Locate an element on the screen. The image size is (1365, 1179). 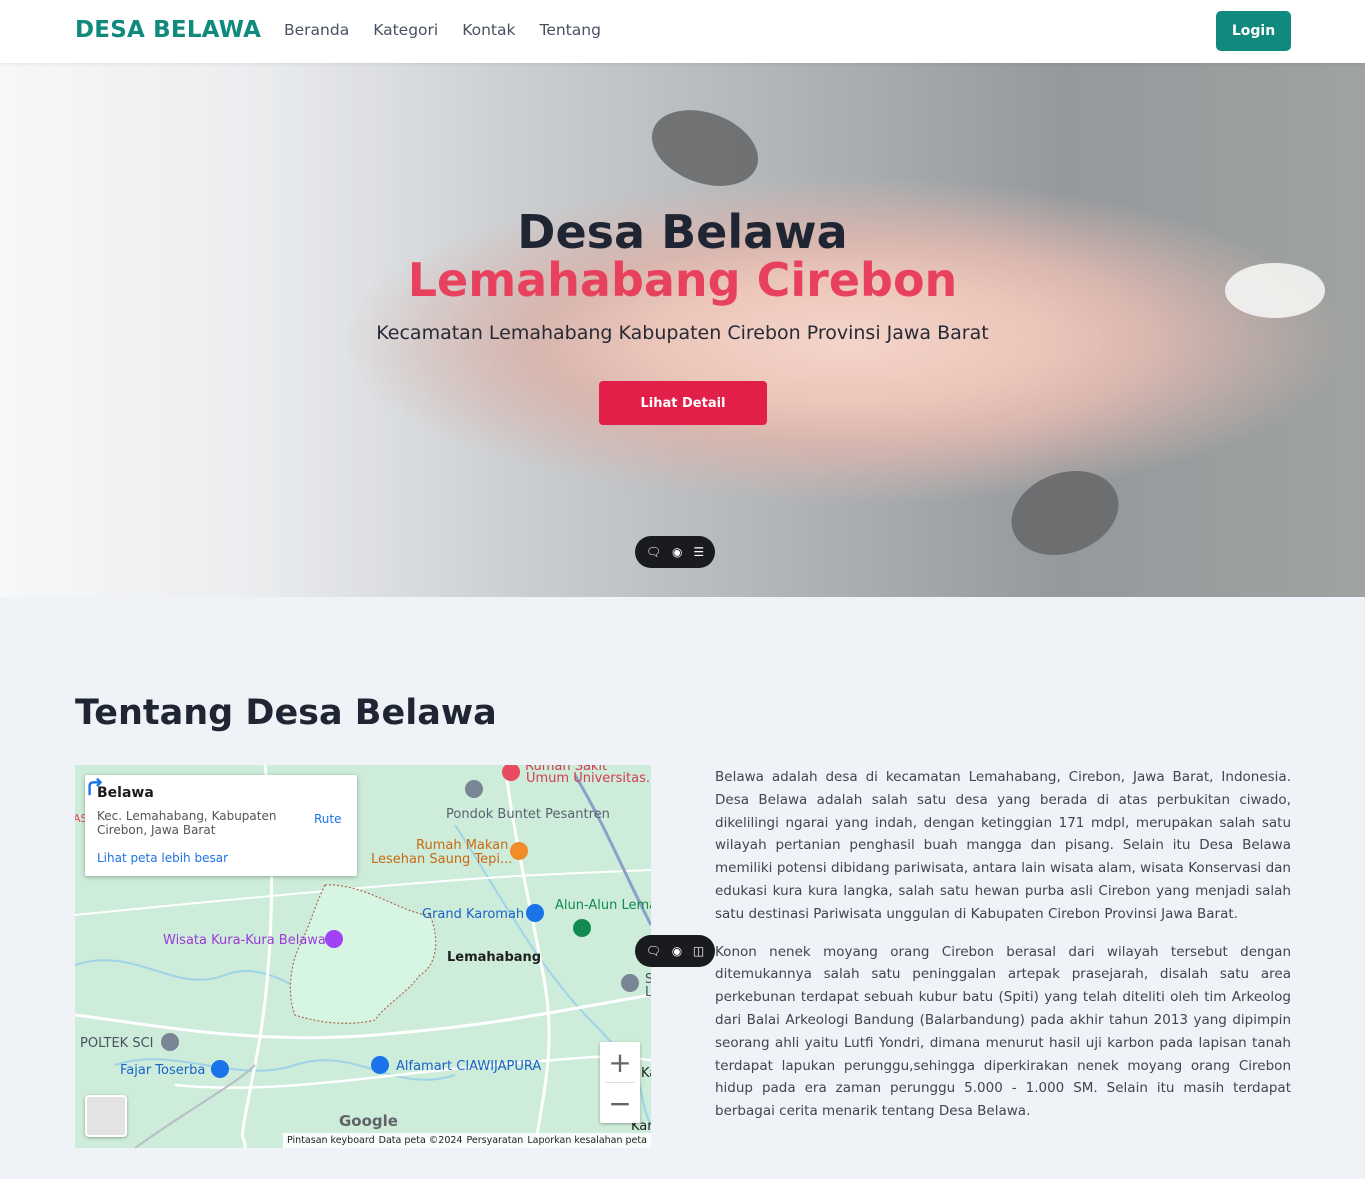
map-label-poltek: POLTEK SCI is located at coordinates (117, 1043).